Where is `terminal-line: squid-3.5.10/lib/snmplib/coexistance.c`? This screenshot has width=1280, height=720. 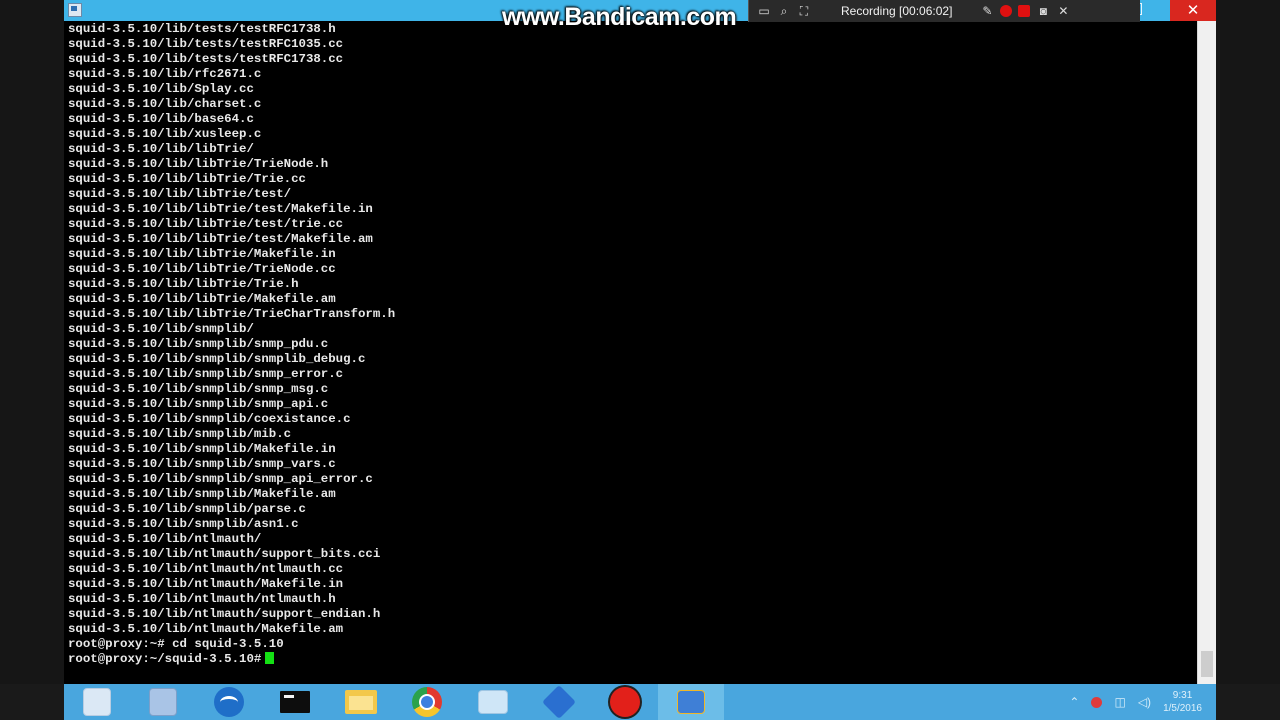
terminal-line: squid-3.5.10/lib/snmplib/coexistance.c is located at coordinates (209, 419).